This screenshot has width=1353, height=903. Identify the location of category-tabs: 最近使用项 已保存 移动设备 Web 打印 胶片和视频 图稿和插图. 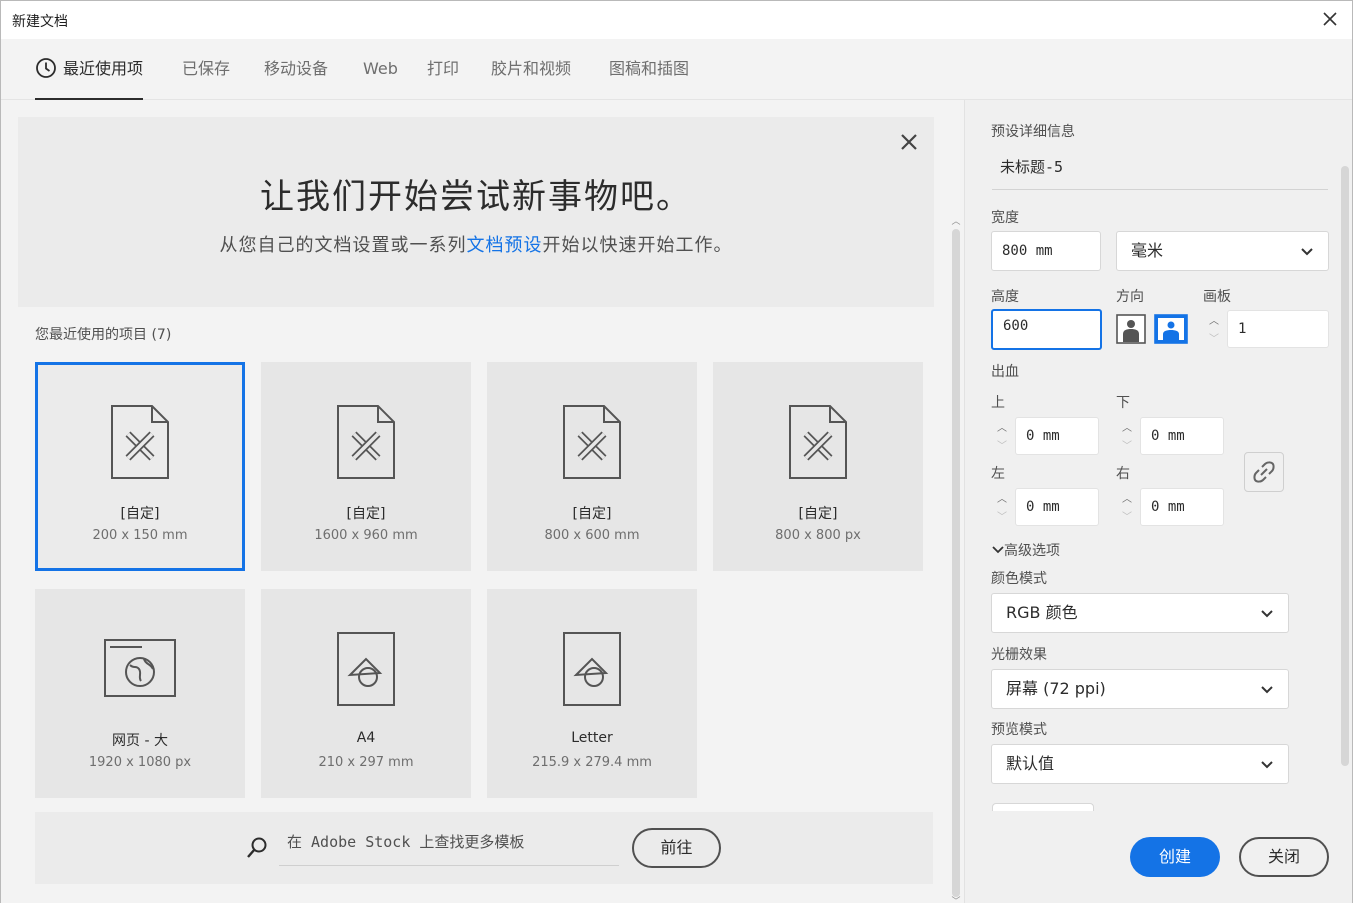
(676, 69).